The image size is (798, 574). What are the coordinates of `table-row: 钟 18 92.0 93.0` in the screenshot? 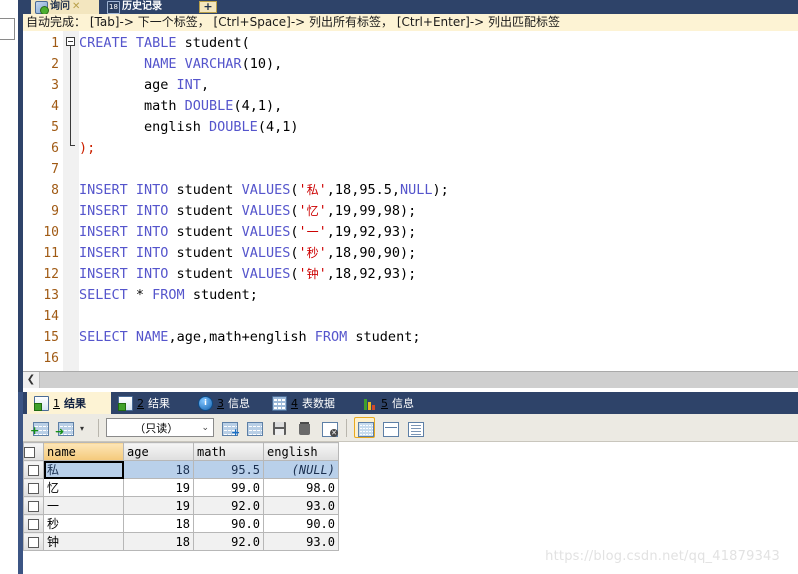 It's located at (181, 541).